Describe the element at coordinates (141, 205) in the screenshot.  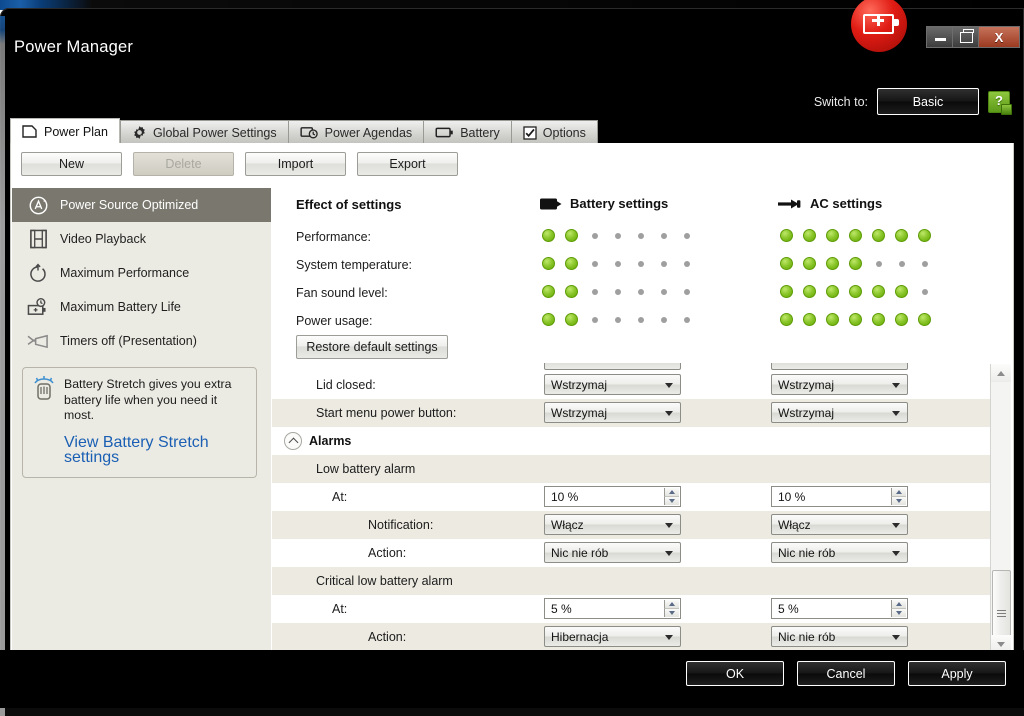
I see `sidebar-item-power-source-optimized: Power Source Optimized` at that location.